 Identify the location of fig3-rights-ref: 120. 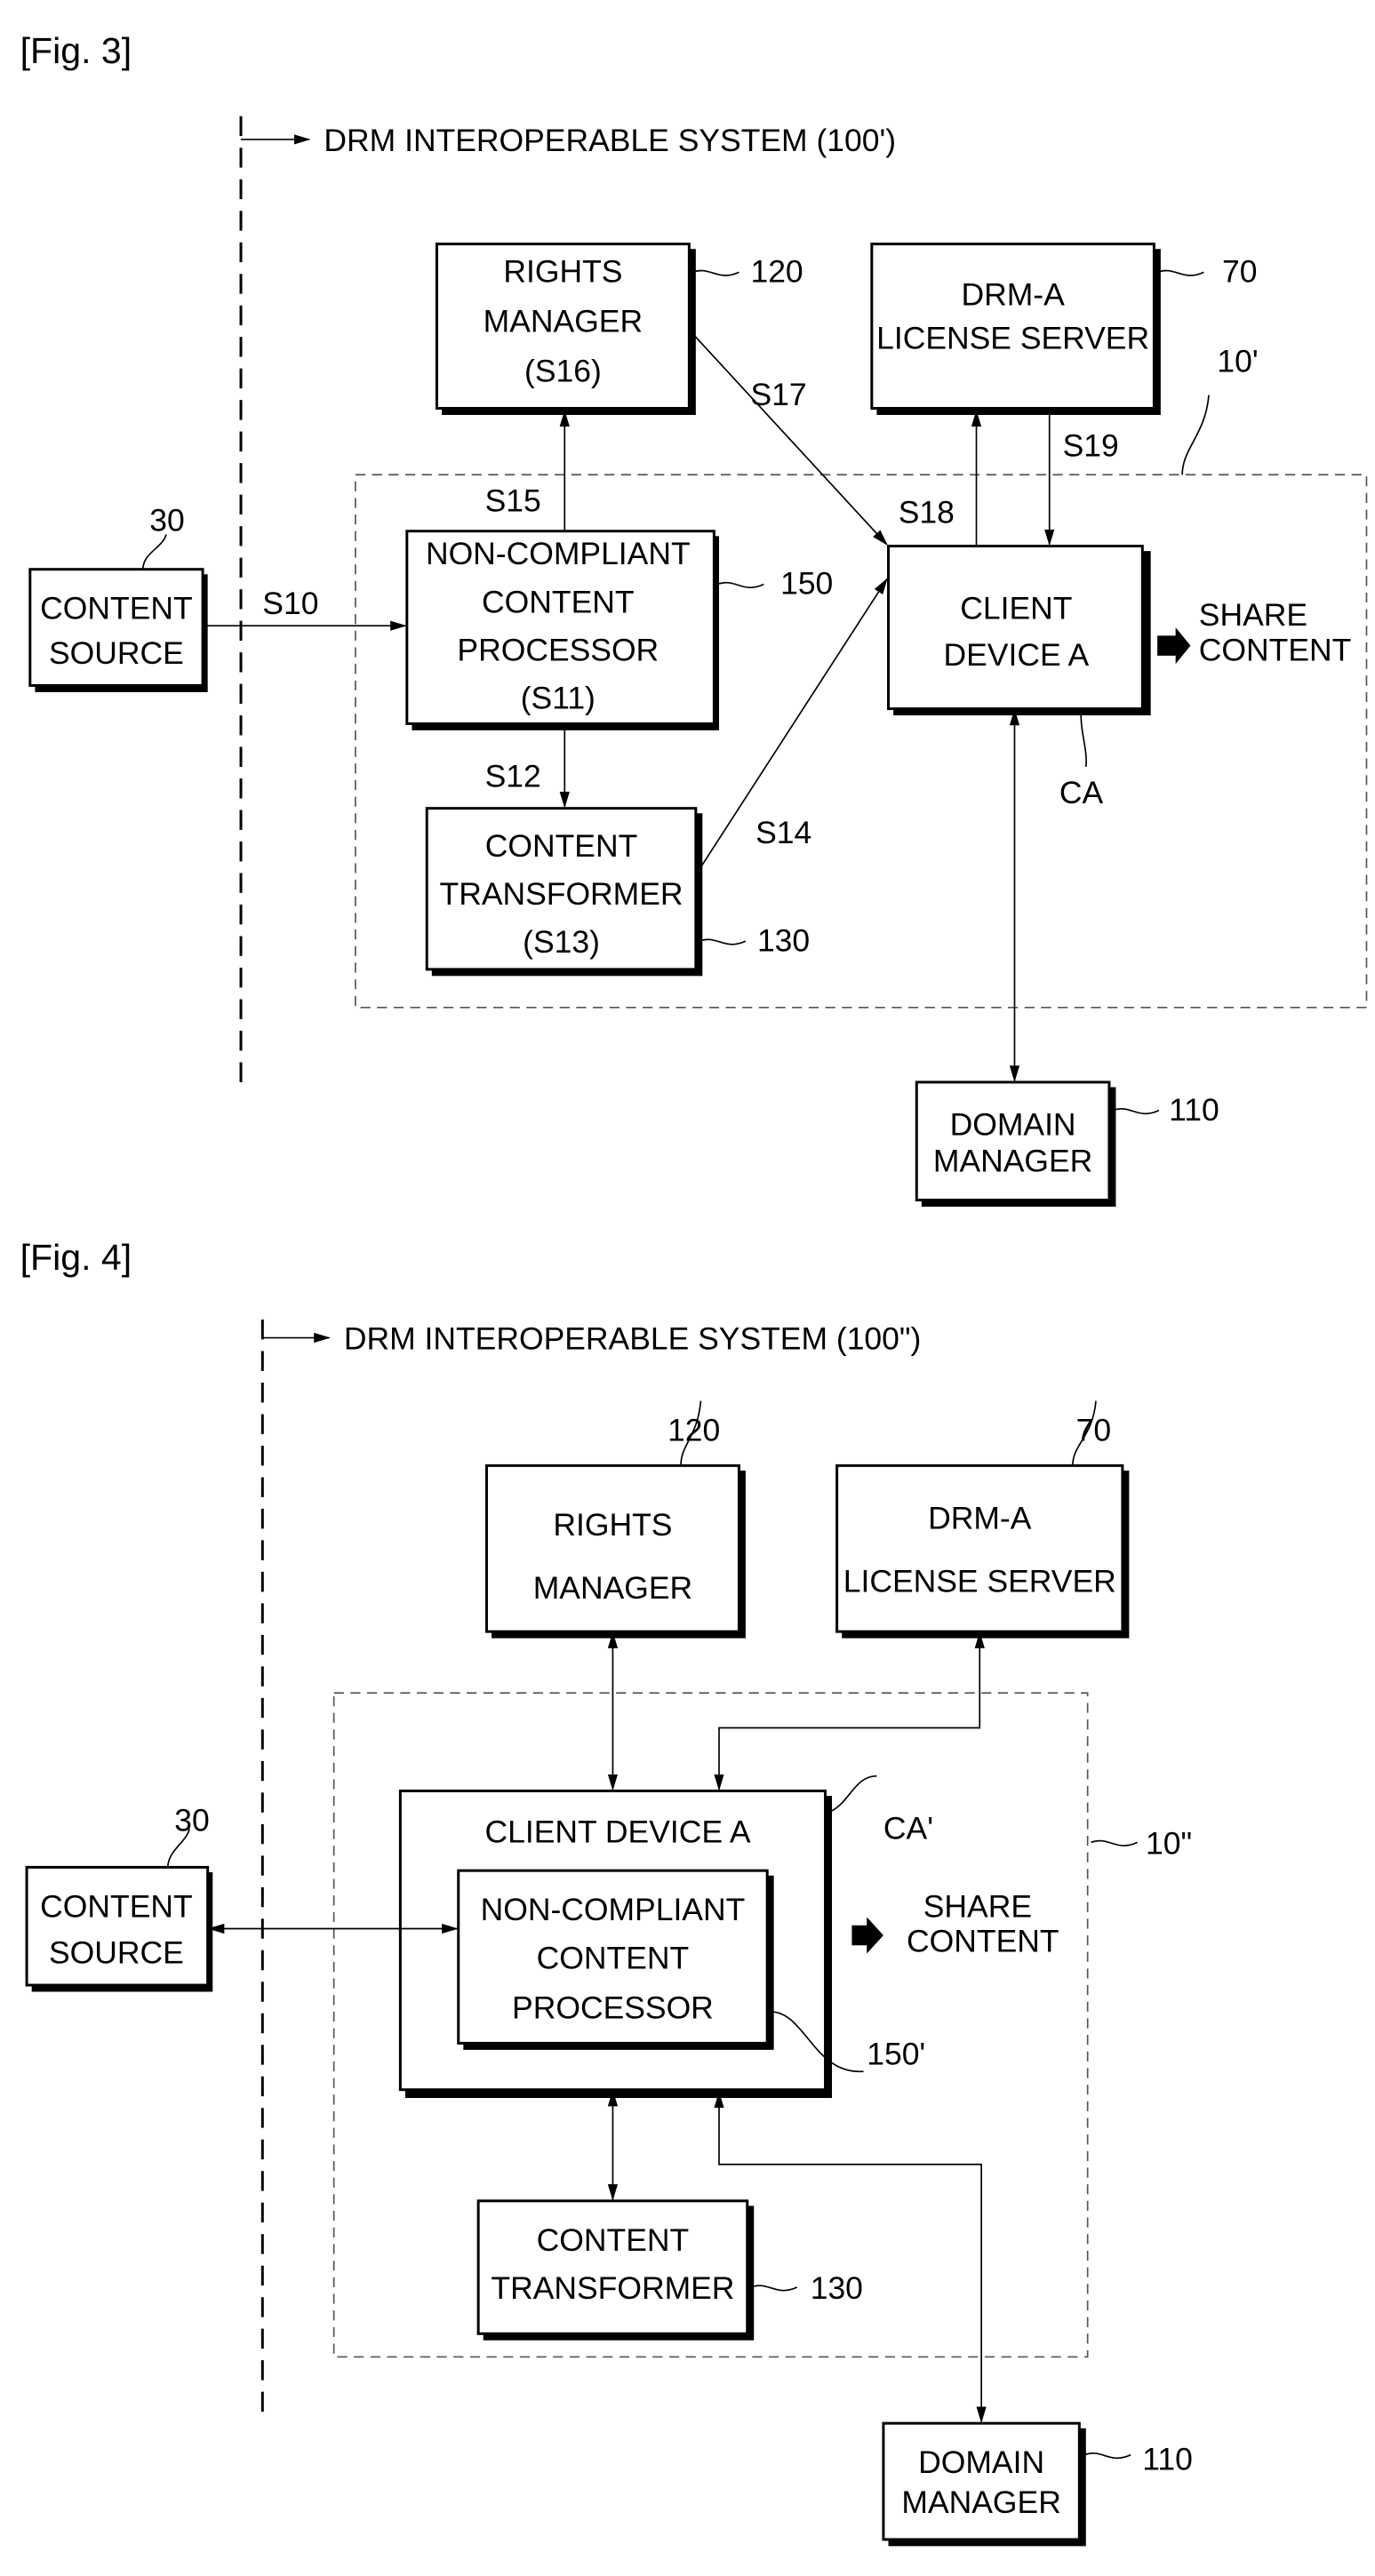
(776, 272).